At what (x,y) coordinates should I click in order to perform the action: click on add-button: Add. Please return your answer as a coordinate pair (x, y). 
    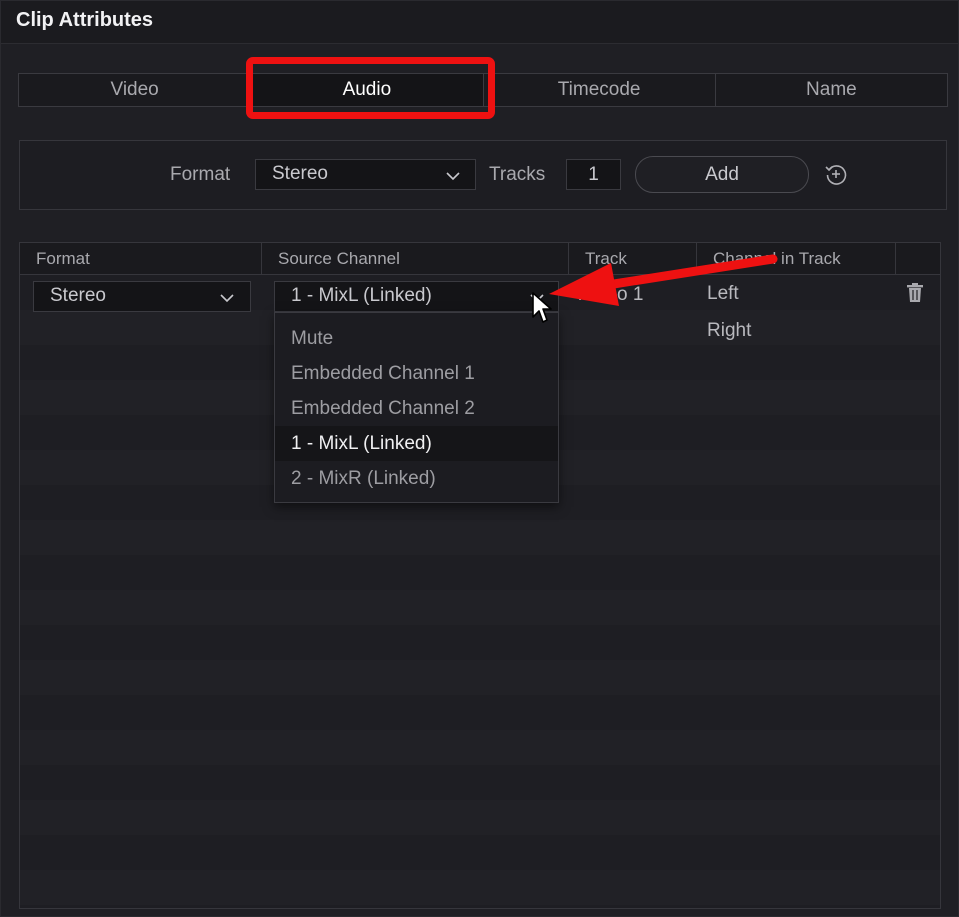
    Looking at the image, I should click on (722, 174).